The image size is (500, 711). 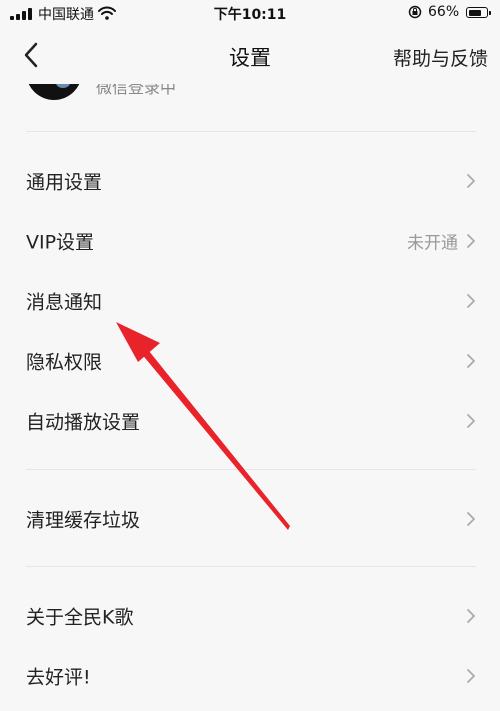 I want to click on rotation-lock-icon, so click(x=415, y=12).